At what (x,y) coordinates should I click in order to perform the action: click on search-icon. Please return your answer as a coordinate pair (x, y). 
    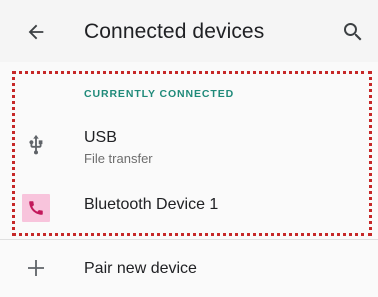
    Looking at the image, I should click on (353, 32).